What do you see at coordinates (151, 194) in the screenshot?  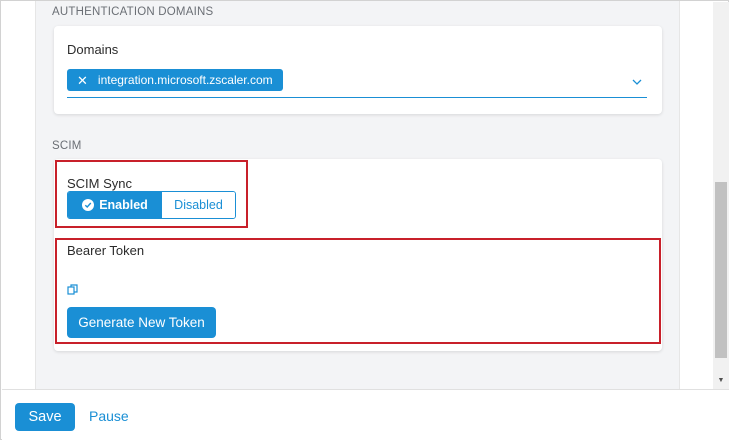 I see `scim-sync-highlight` at bounding box center [151, 194].